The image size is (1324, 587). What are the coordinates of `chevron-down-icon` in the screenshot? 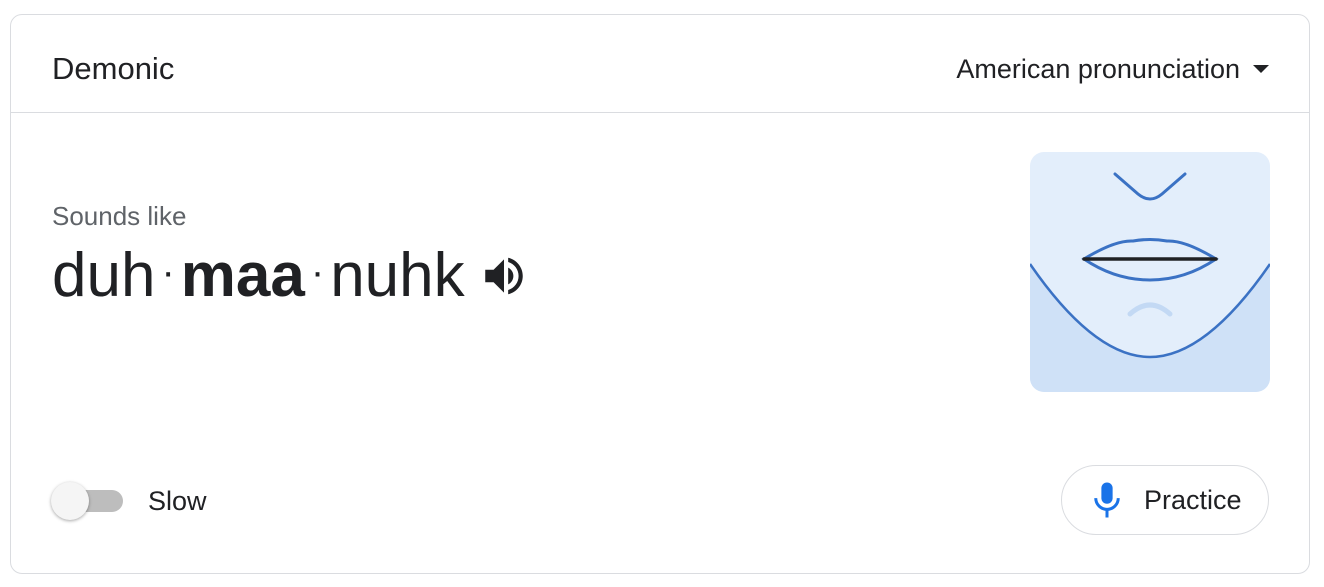 It's located at (1261, 69).